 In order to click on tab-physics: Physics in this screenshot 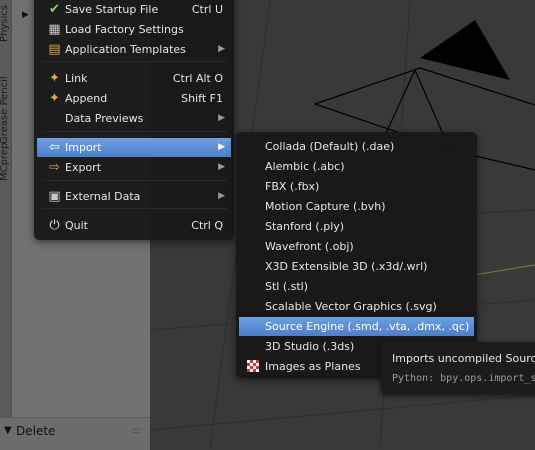, I will do `click(6, 24)`.